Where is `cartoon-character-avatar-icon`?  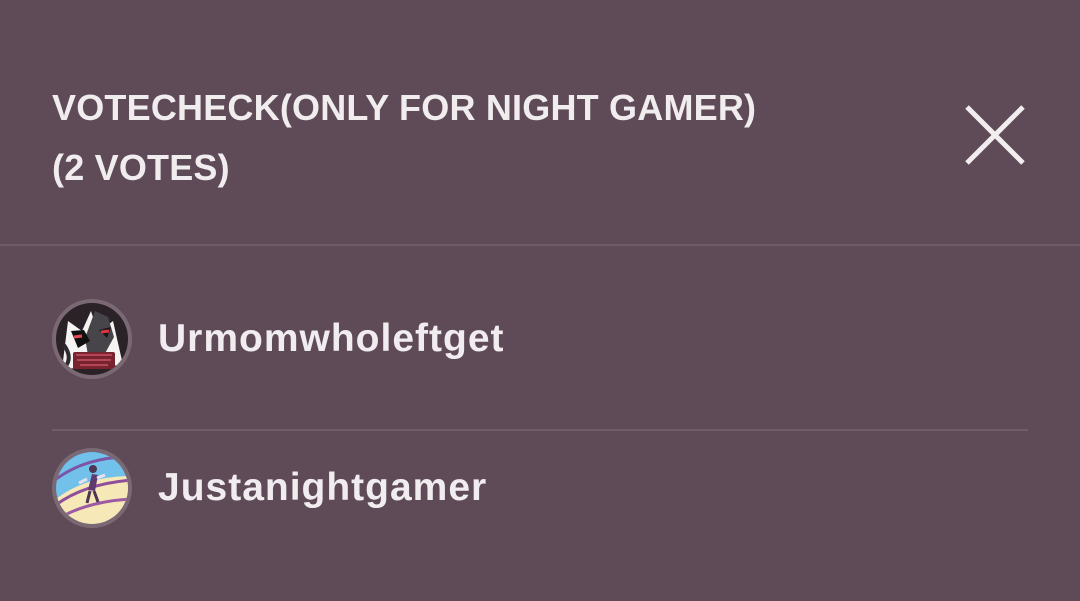 cartoon-character-avatar-icon is located at coordinates (92, 339).